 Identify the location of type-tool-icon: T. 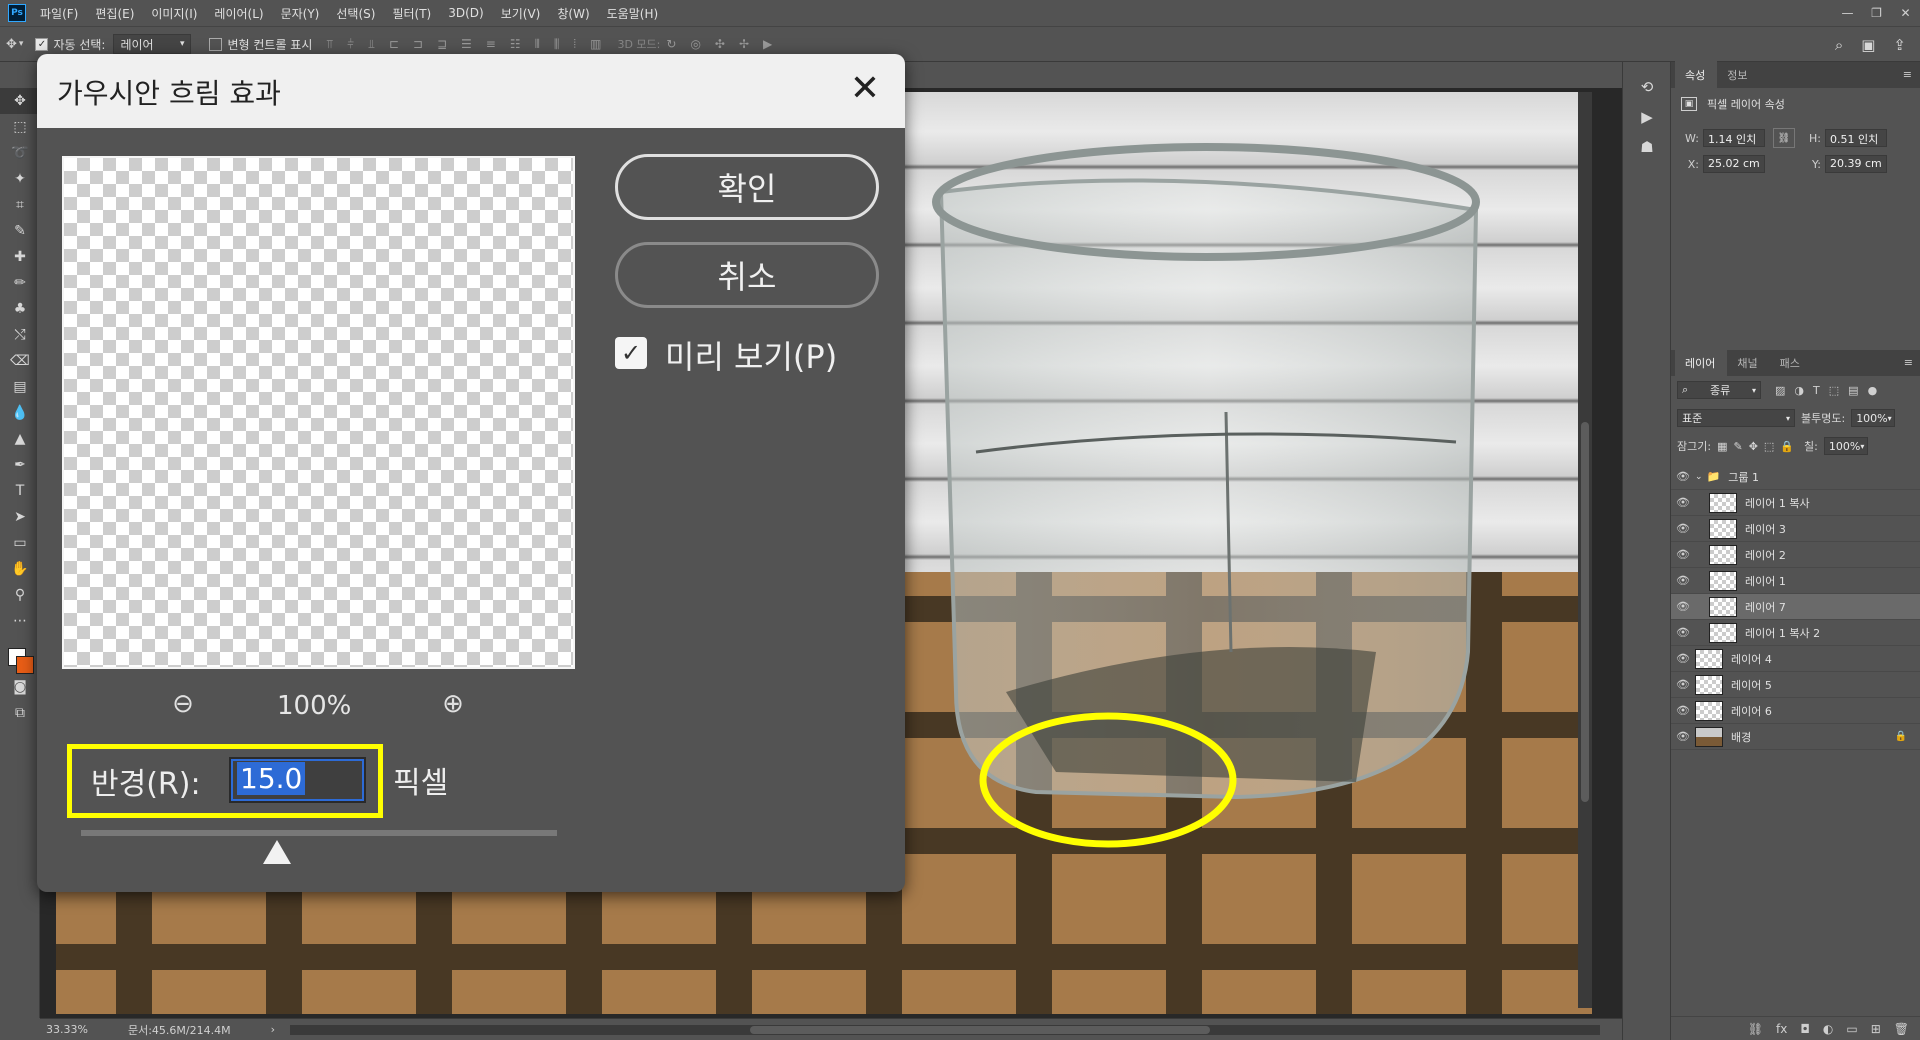
(20, 491).